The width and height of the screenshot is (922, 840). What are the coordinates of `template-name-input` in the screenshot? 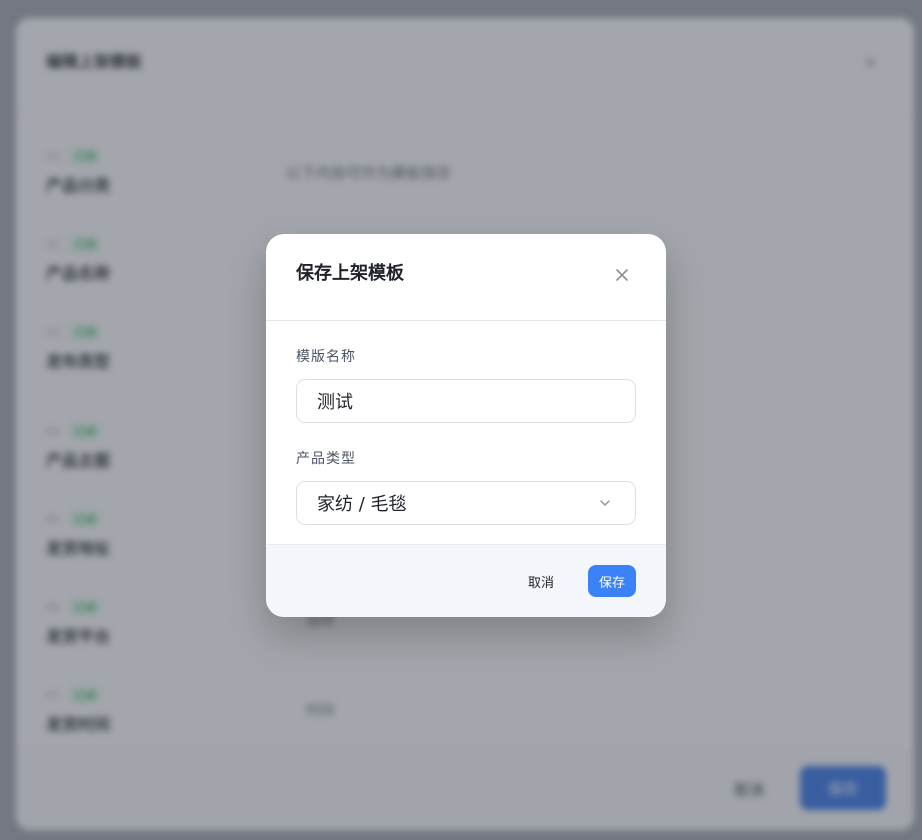 It's located at (466, 401).